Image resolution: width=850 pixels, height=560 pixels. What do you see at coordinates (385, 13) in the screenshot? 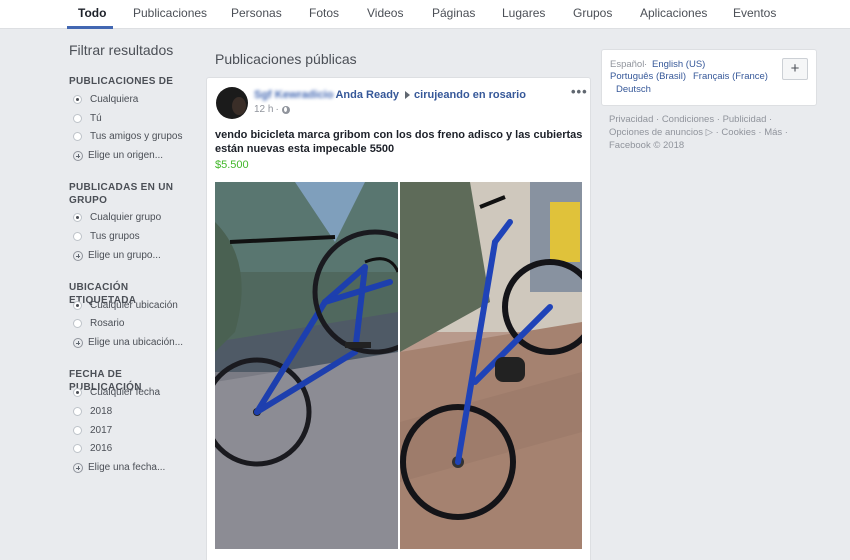
I see `tab-videos: Videos` at bounding box center [385, 13].